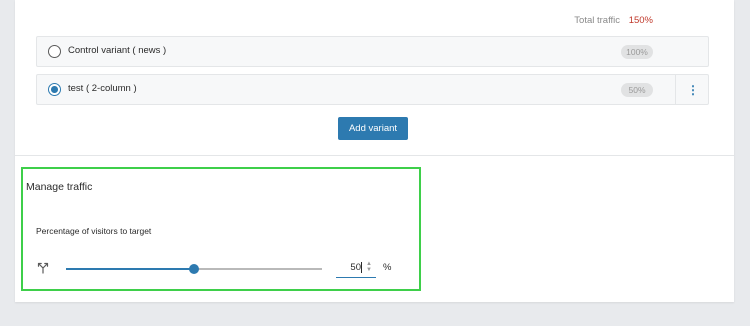 Image resolution: width=750 pixels, height=326 pixels. Describe the element at coordinates (130, 269) in the screenshot. I see `slider-fill` at that location.